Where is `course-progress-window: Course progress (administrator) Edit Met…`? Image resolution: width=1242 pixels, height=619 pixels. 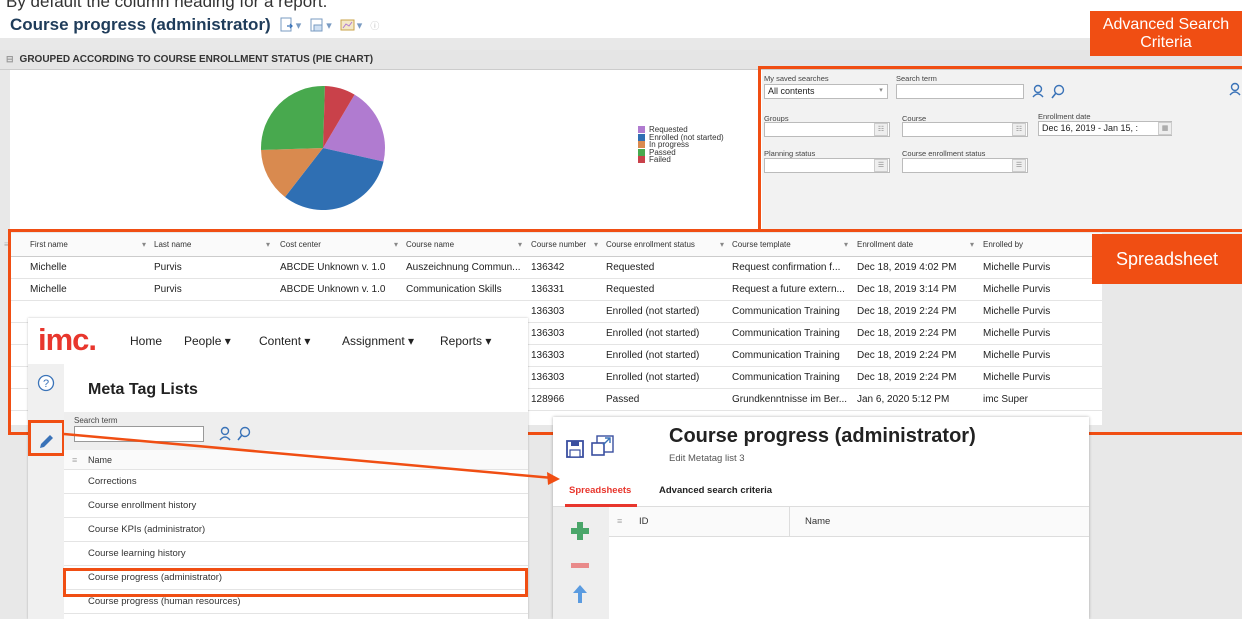 course-progress-window: Course progress (administrator) Edit Met… is located at coordinates (821, 518).